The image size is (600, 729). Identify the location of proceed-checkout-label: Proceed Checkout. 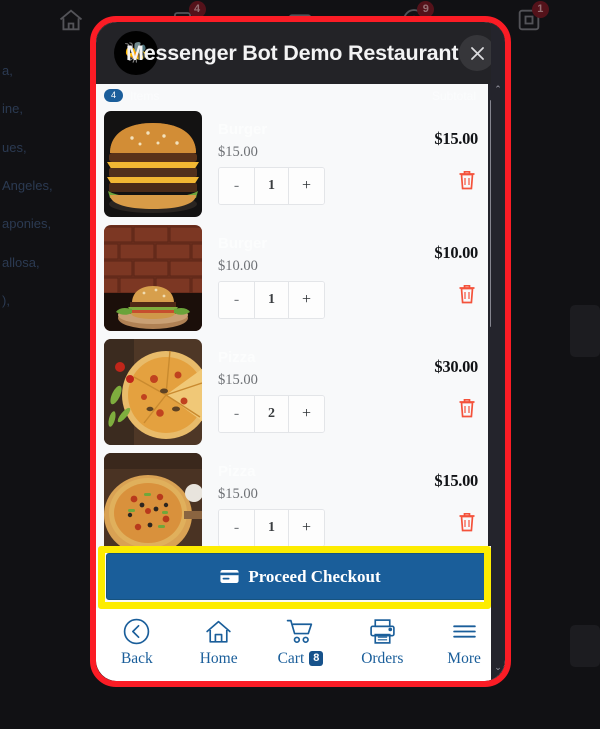
(314, 576).